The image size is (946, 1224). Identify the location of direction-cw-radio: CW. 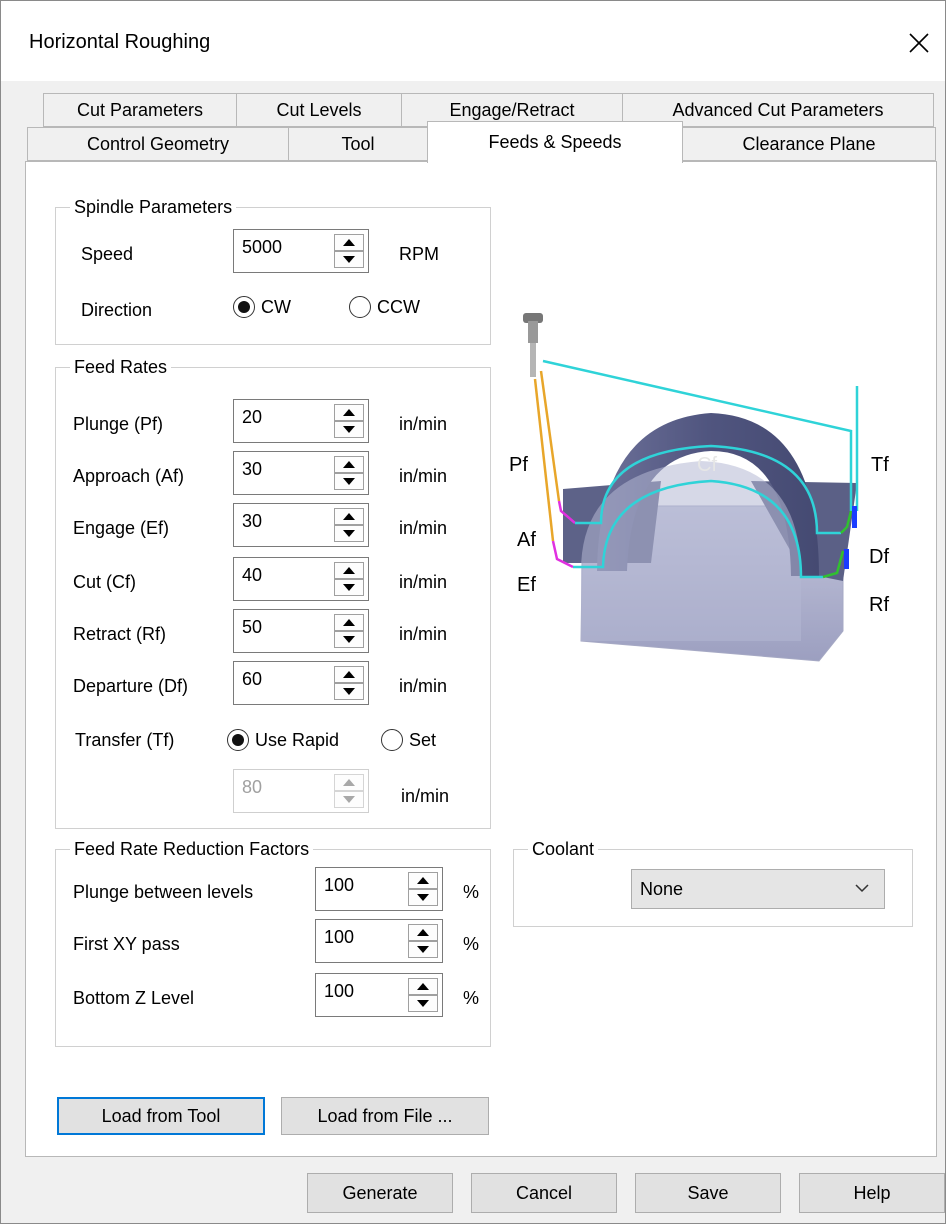
(262, 307).